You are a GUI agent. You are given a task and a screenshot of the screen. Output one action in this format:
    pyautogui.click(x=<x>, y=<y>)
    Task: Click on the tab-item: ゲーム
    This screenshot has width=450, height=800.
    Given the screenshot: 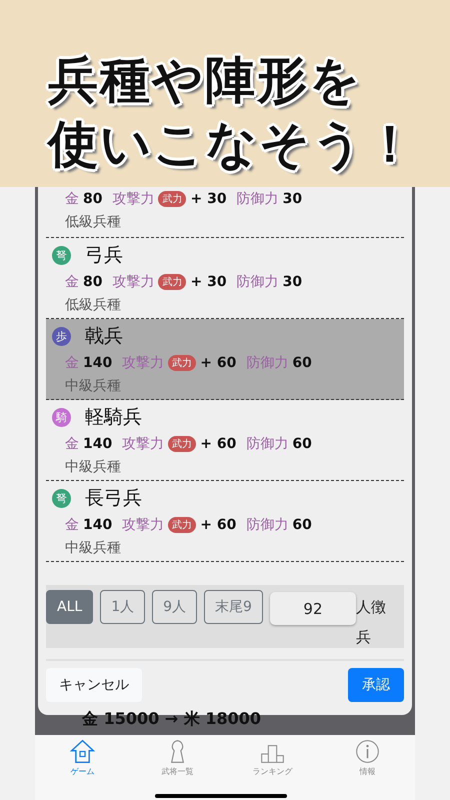 What is the action you would take?
    pyautogui.click(x=83, y=769)
    